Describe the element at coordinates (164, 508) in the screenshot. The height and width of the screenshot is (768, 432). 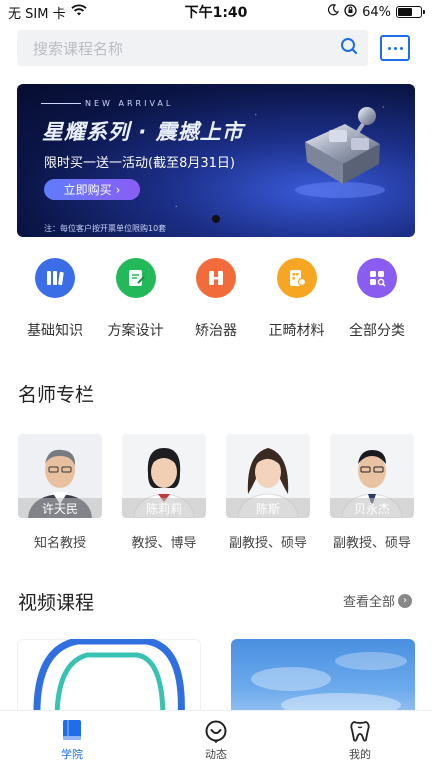
I see `teacher-name: 陈莉莉` at that location.